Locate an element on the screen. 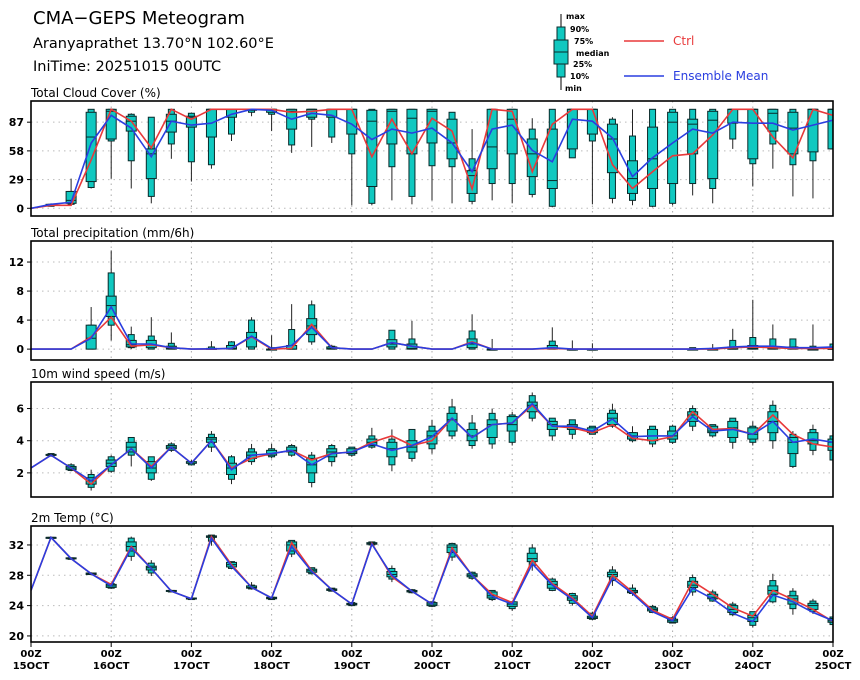 Image resolution: width=860 pixels, height=680 pixels. x-tick-label-date: 25OCT is located at coordinates (833, 666).